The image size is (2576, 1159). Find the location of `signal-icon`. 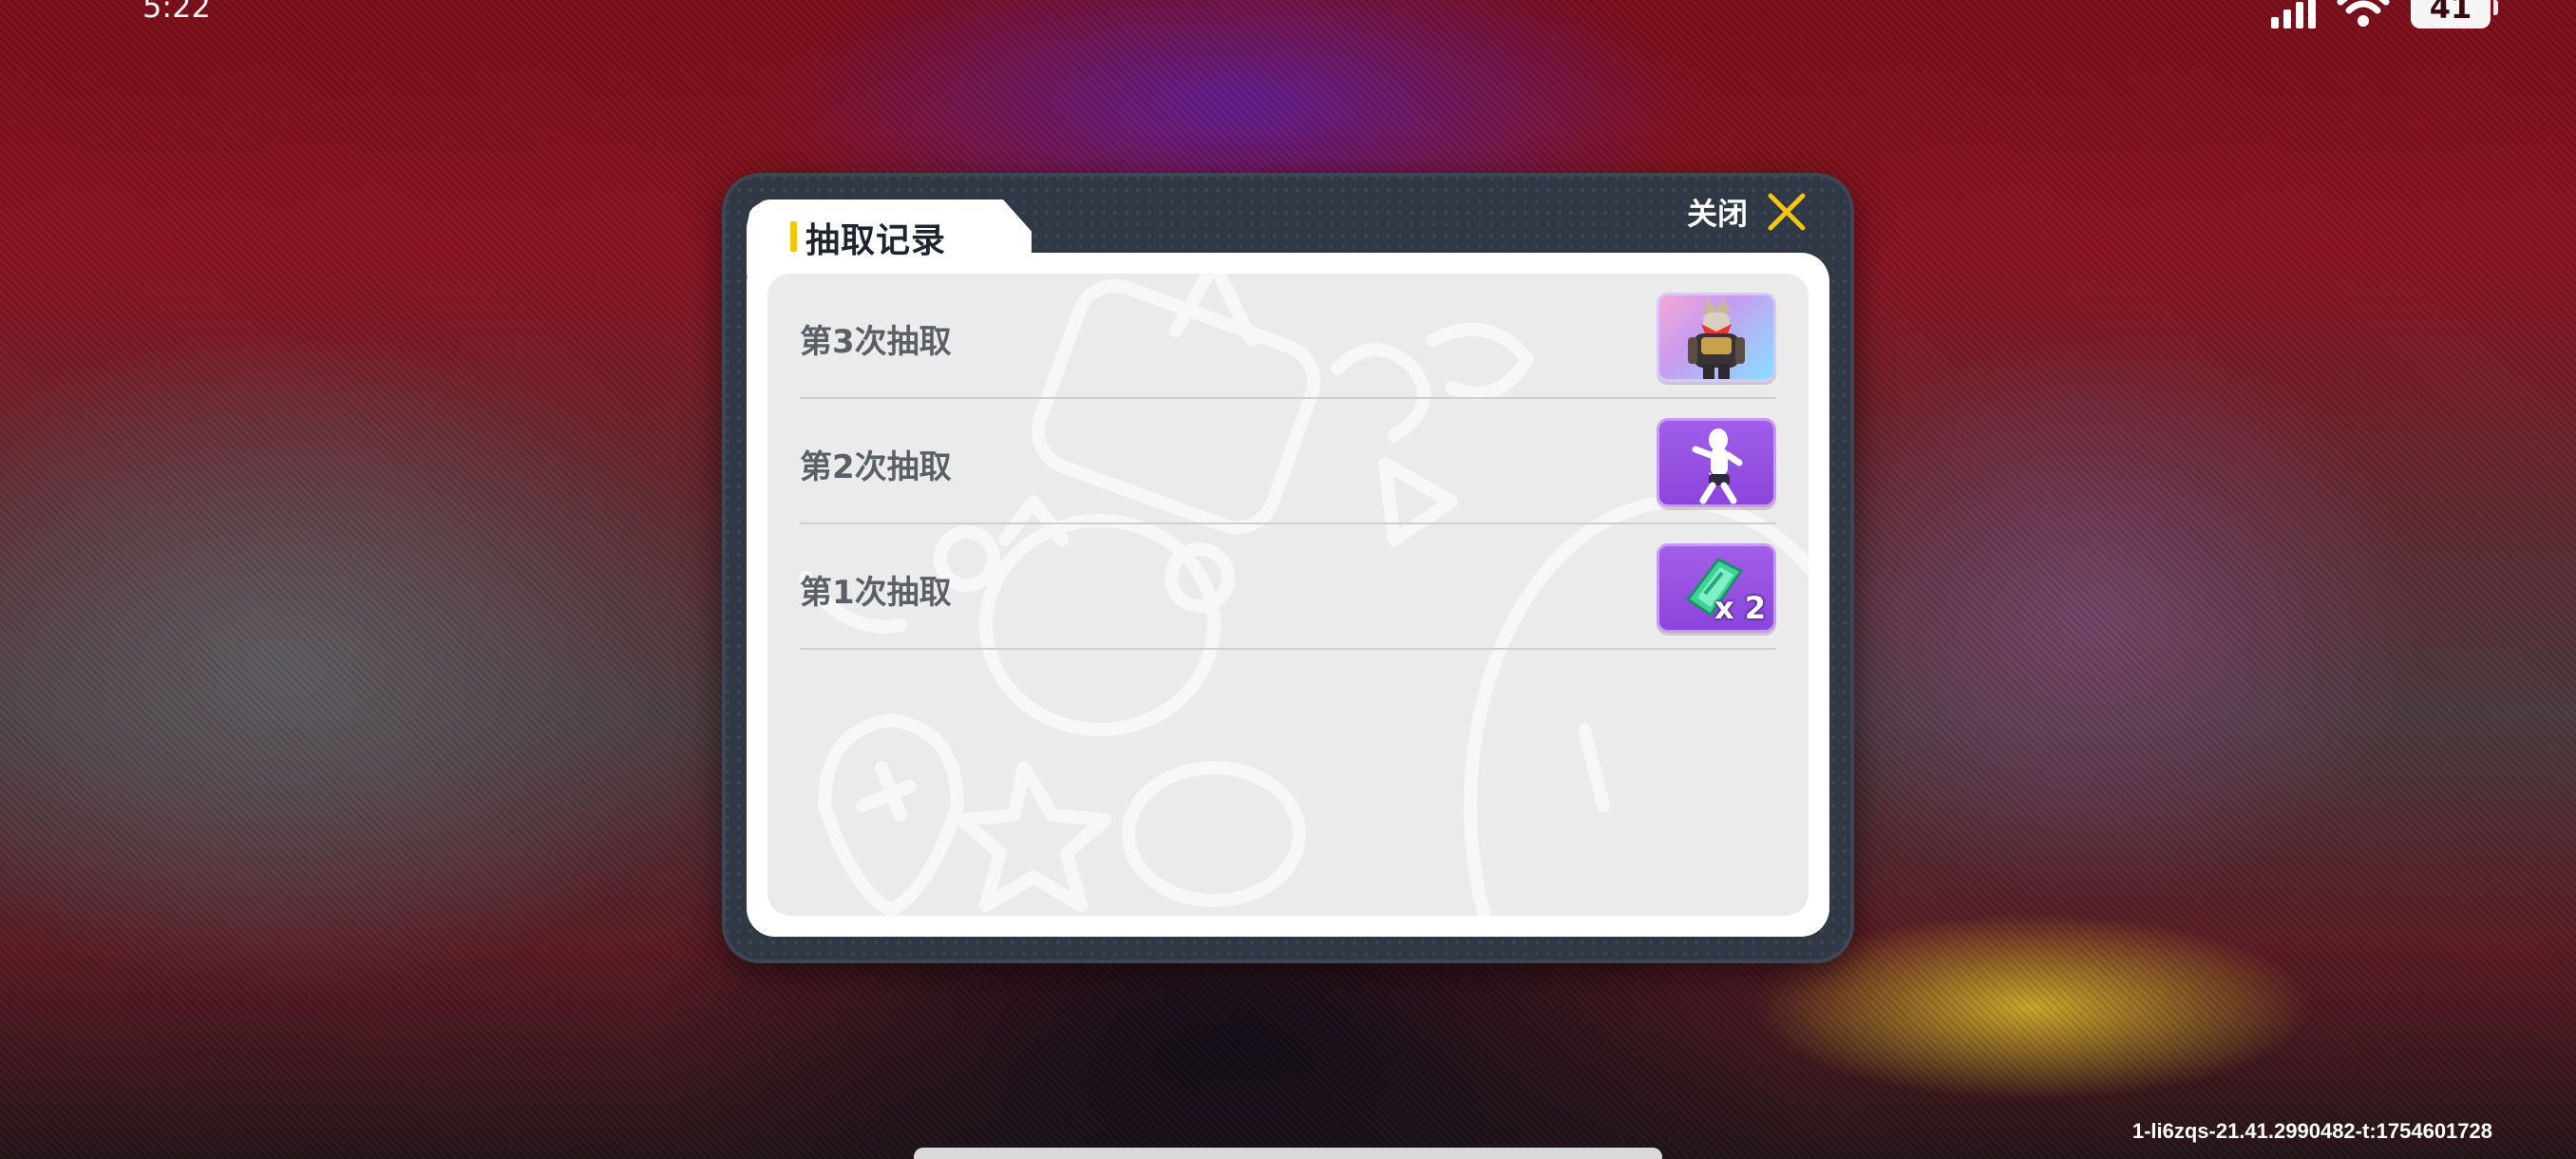

signal-icon is located at coordinates (2293, 14).